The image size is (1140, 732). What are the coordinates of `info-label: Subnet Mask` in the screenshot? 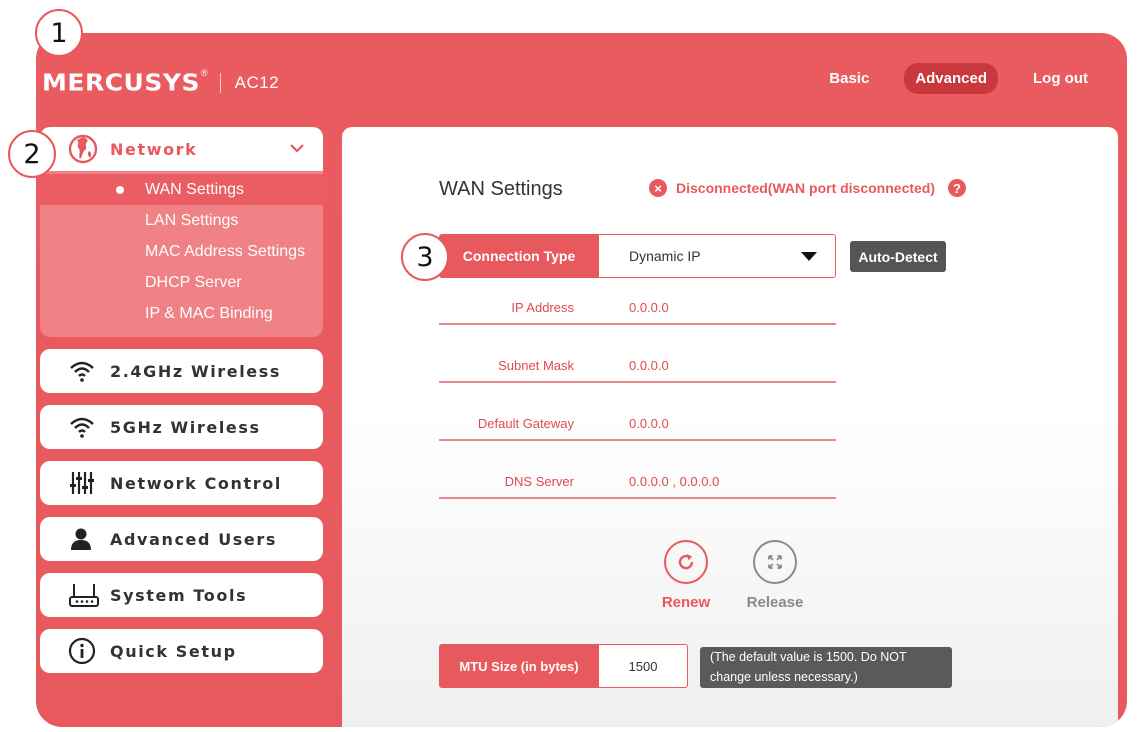 It's located at (536, 365).